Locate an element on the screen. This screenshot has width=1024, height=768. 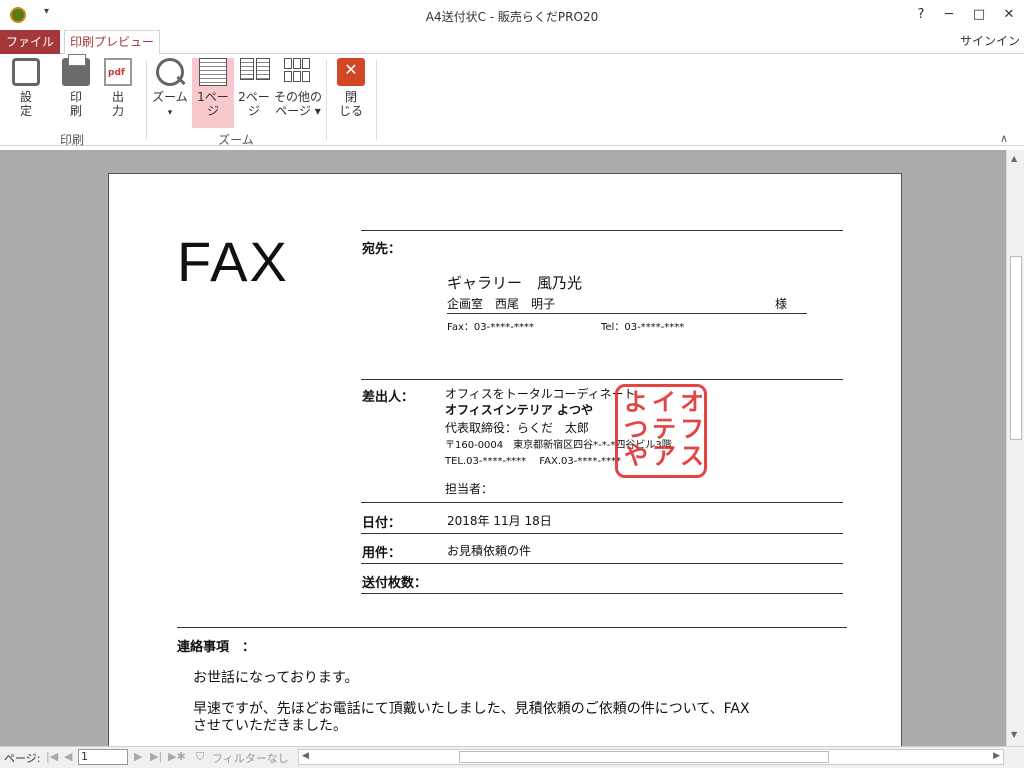
one-page-button: 1ペー ジ is located at coordinates (213, 93).